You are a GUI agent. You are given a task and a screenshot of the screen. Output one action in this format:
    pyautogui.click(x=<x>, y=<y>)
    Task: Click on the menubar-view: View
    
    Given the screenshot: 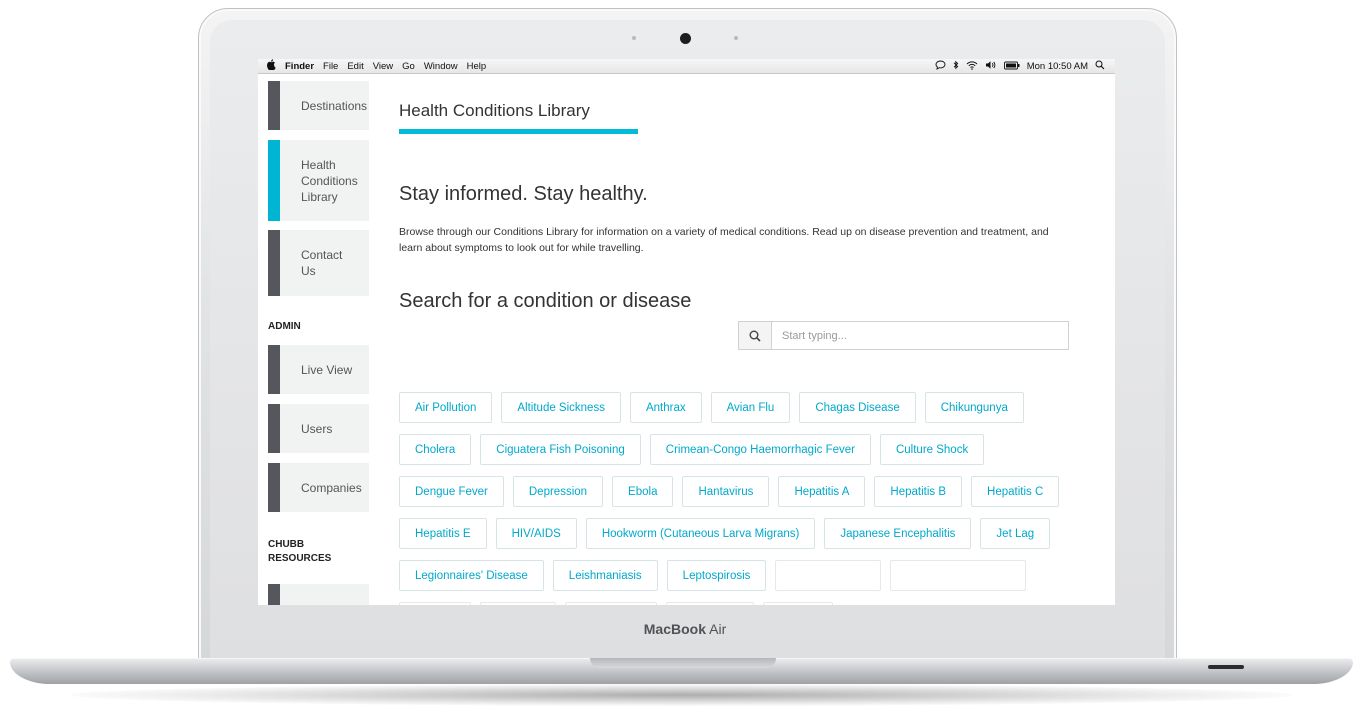 What is the action you would take?
    pyautogui.click(x=383, y=66)
    